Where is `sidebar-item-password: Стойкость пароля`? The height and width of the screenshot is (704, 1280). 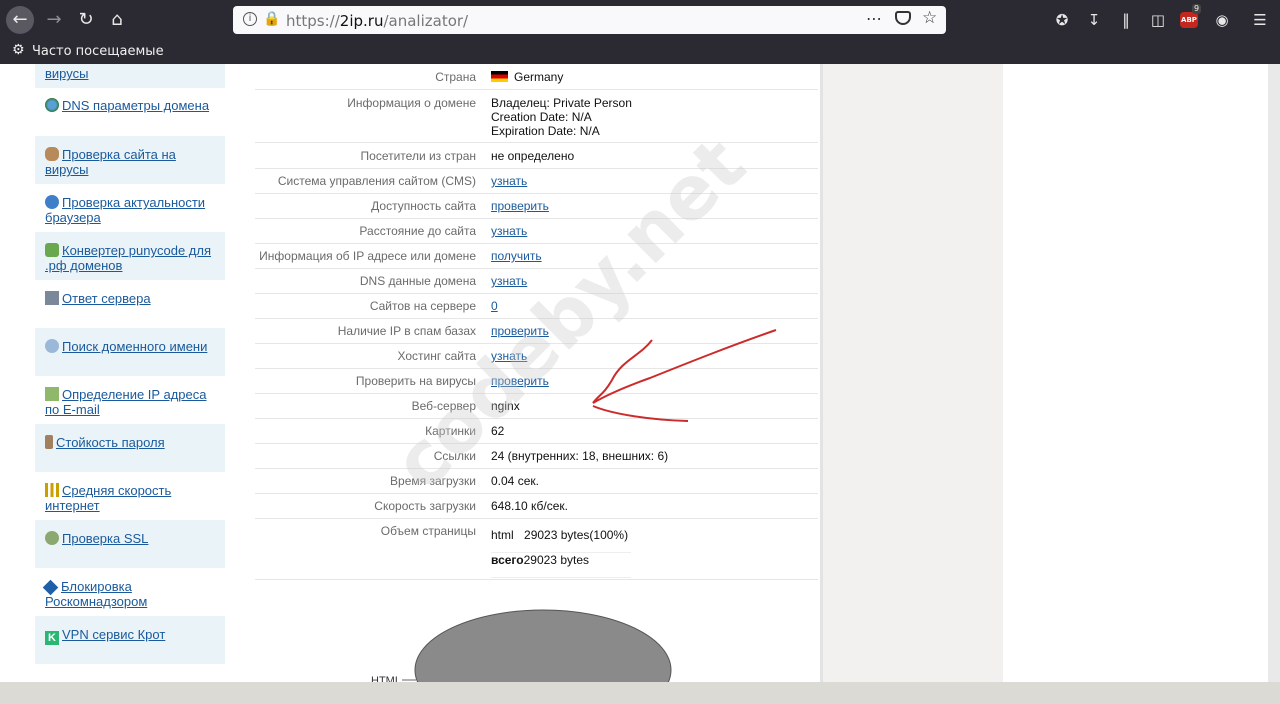
sidebar-item-password: Стойкость пароля is located at coordinates (130, 448).